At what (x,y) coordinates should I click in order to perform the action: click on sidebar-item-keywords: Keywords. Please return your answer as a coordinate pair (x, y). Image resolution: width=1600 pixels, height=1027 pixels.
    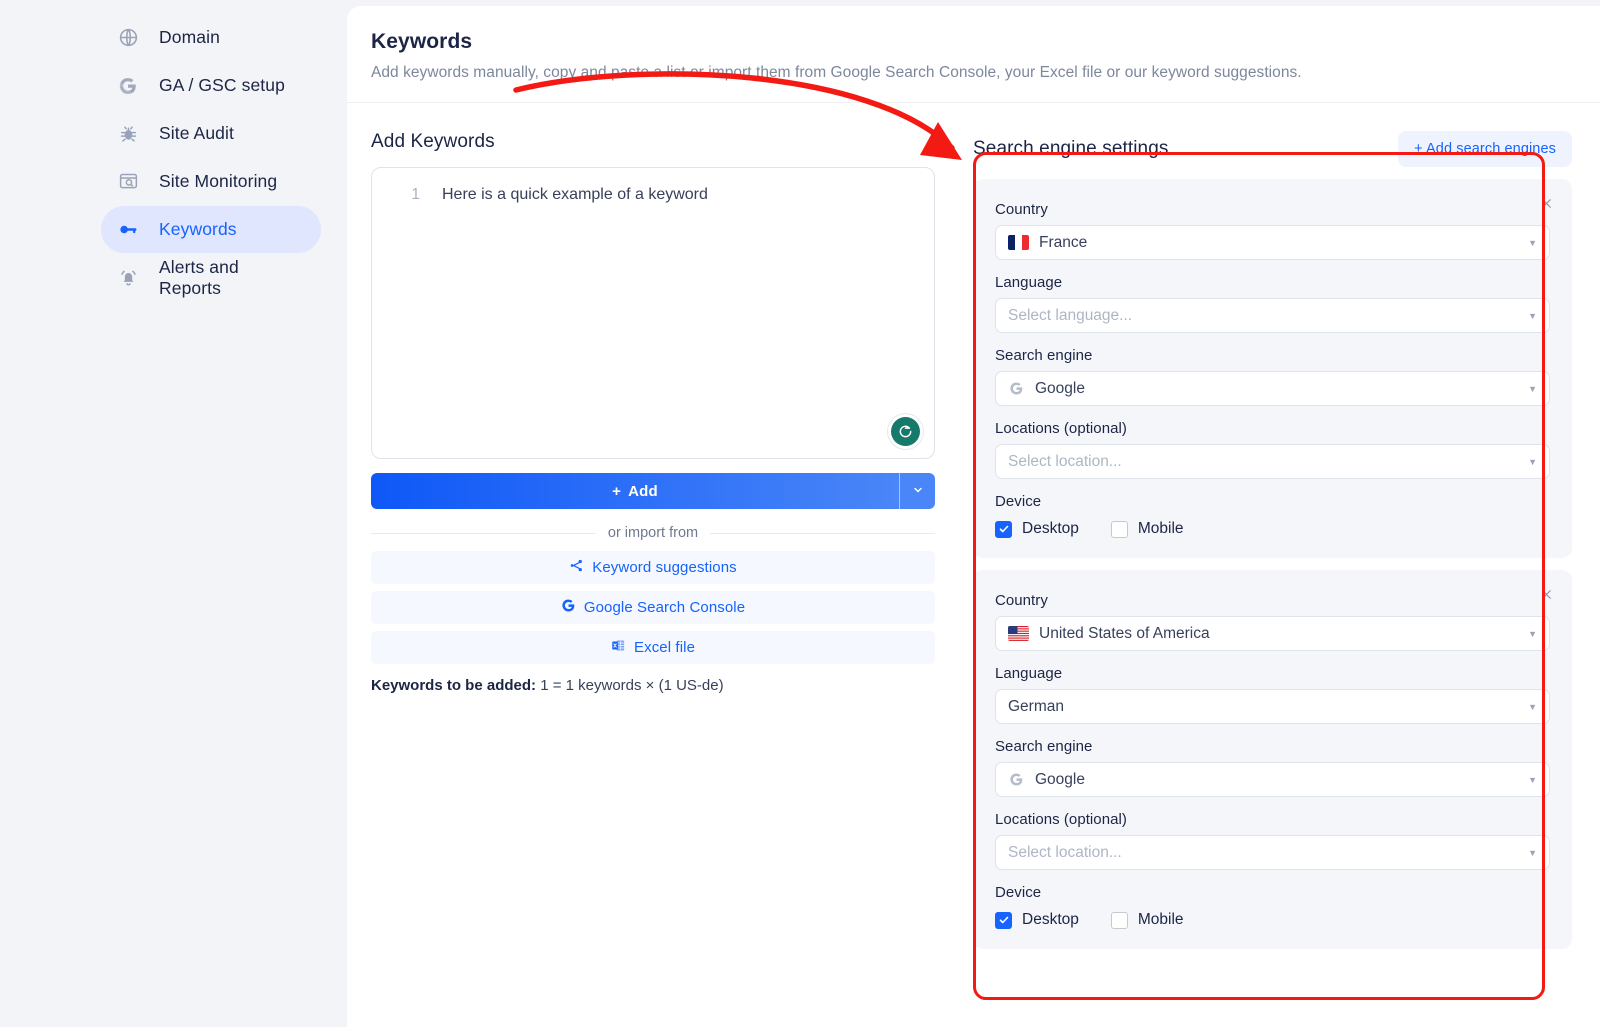
    Looking at the image, I should click on (211, 229).